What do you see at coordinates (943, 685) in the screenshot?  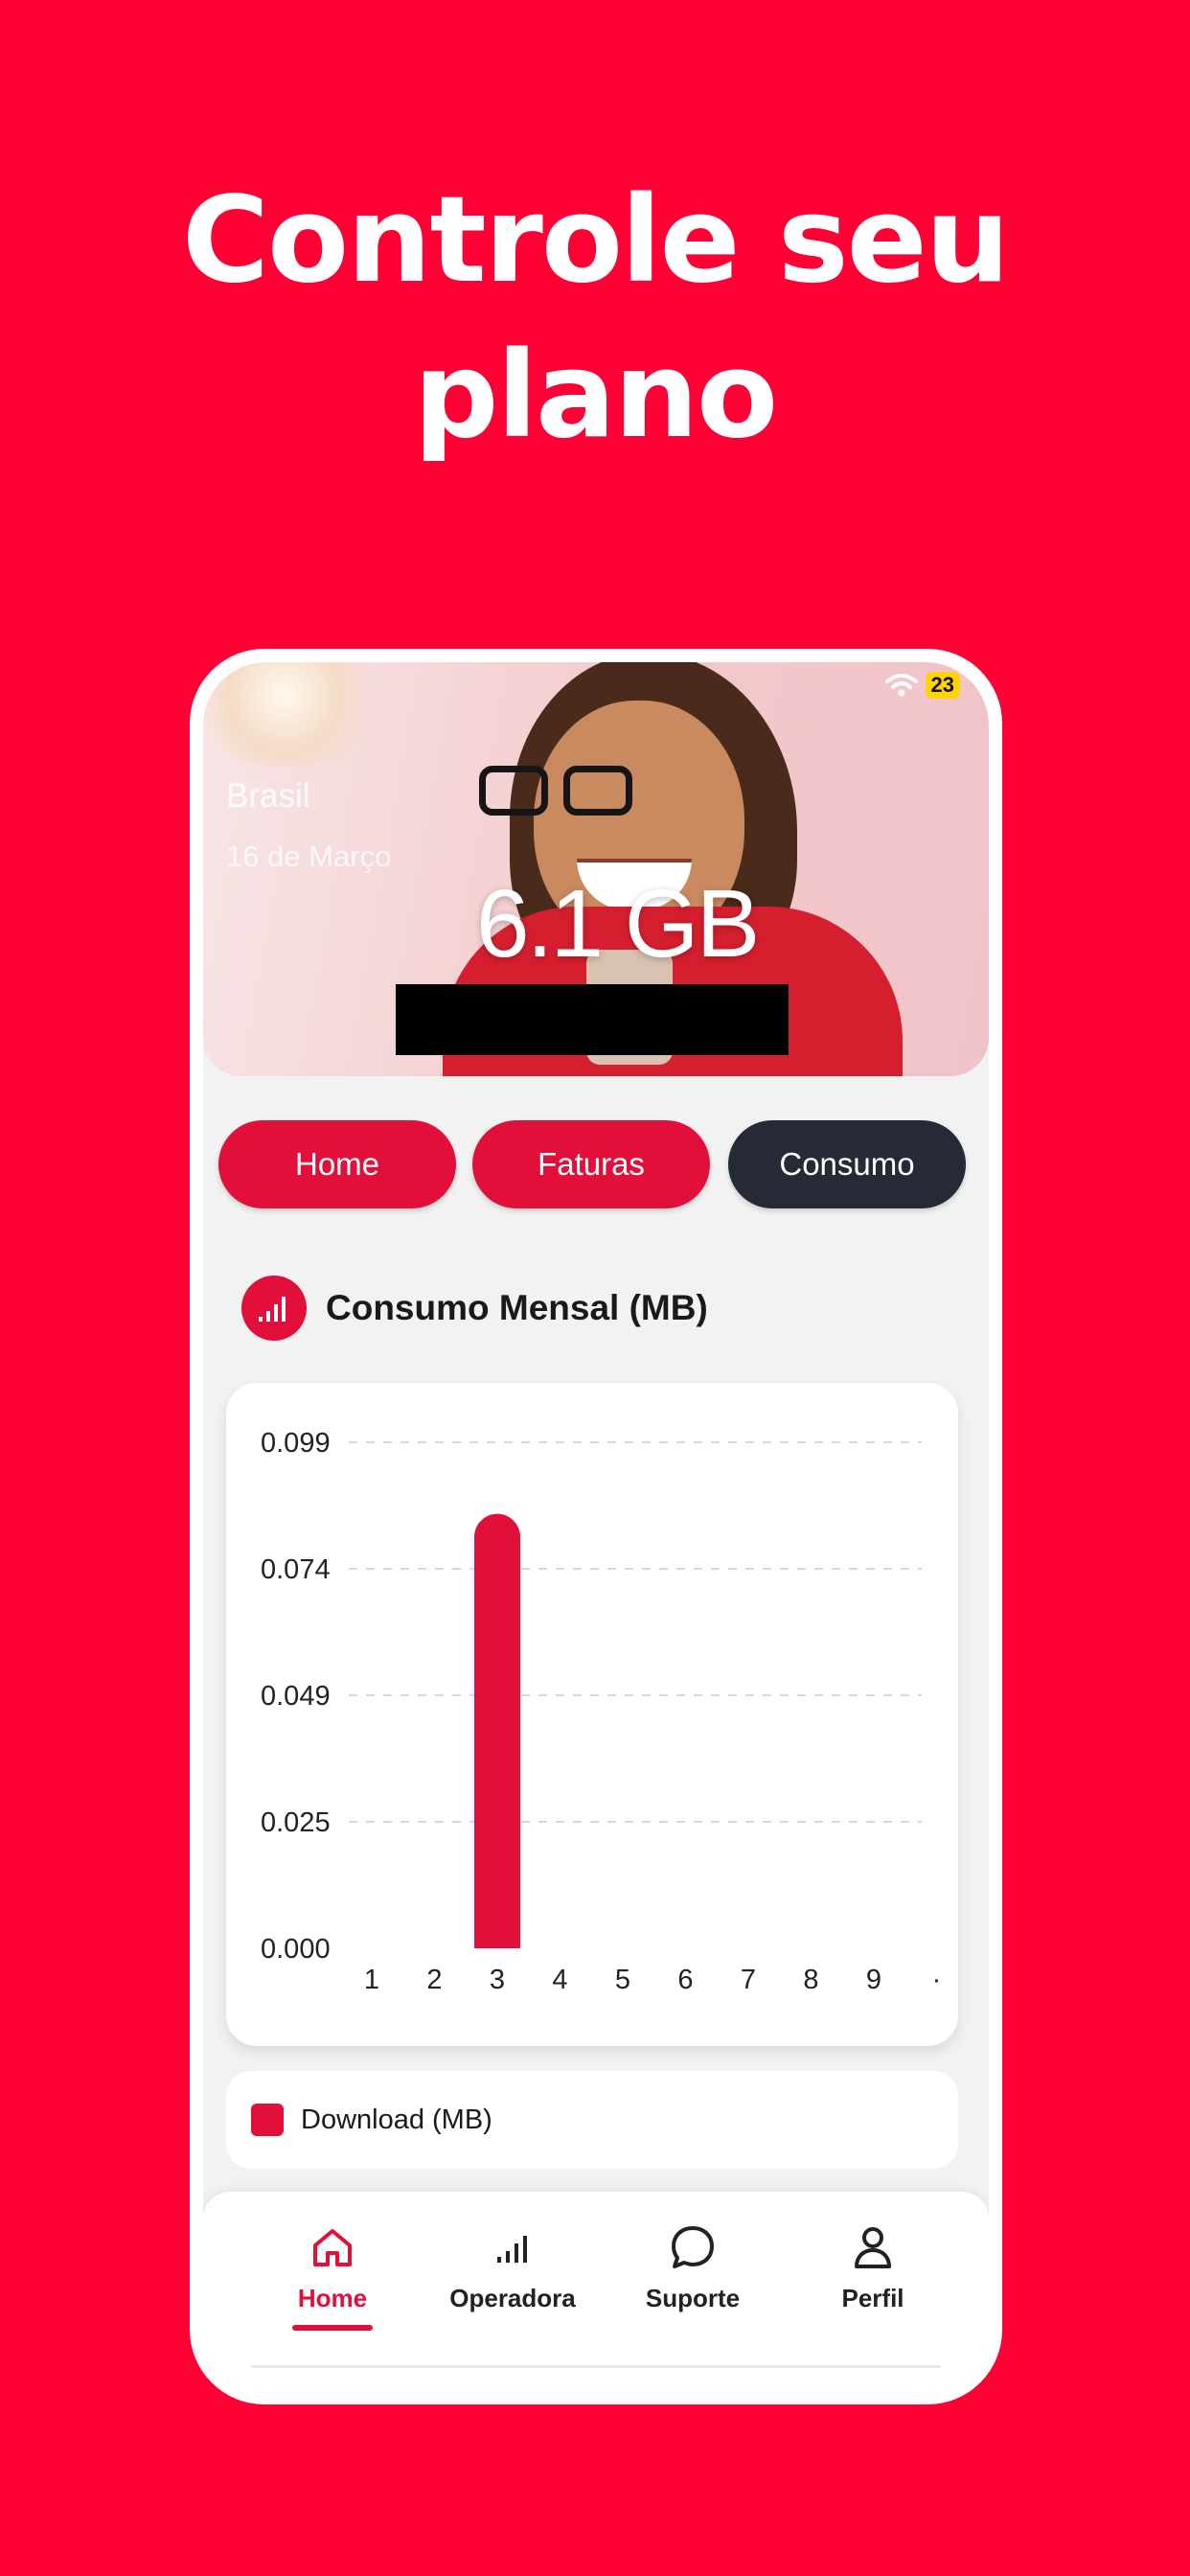 I see `battery-icon: 23` at bounding box center [943, 685].